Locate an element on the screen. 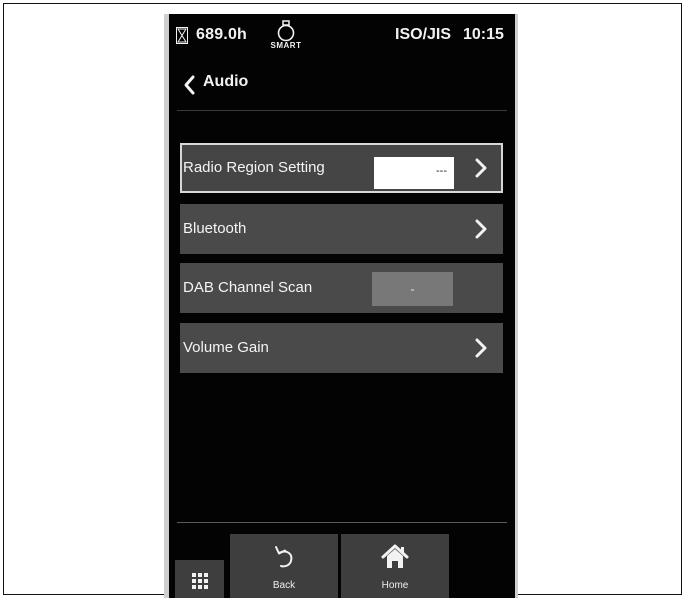 The image size is (685, 598). header-divider is located at coordinates (342, 110).